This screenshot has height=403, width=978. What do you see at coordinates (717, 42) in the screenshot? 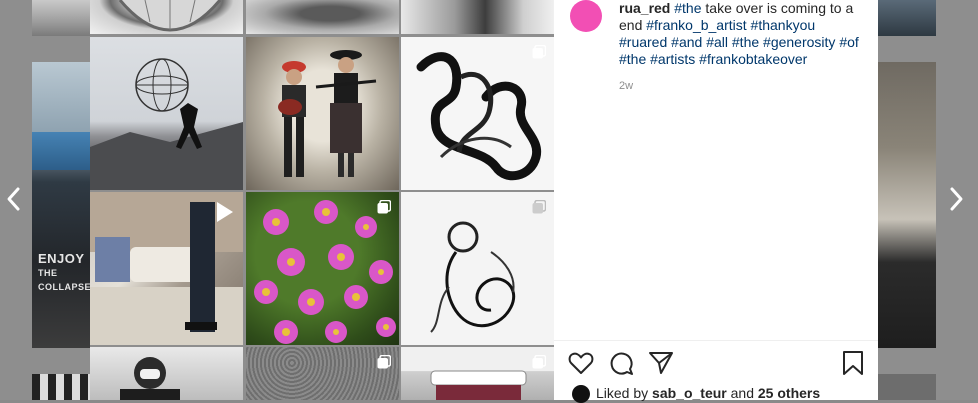
I see `hashtag-link: #all` at bounding box center [717, 42].